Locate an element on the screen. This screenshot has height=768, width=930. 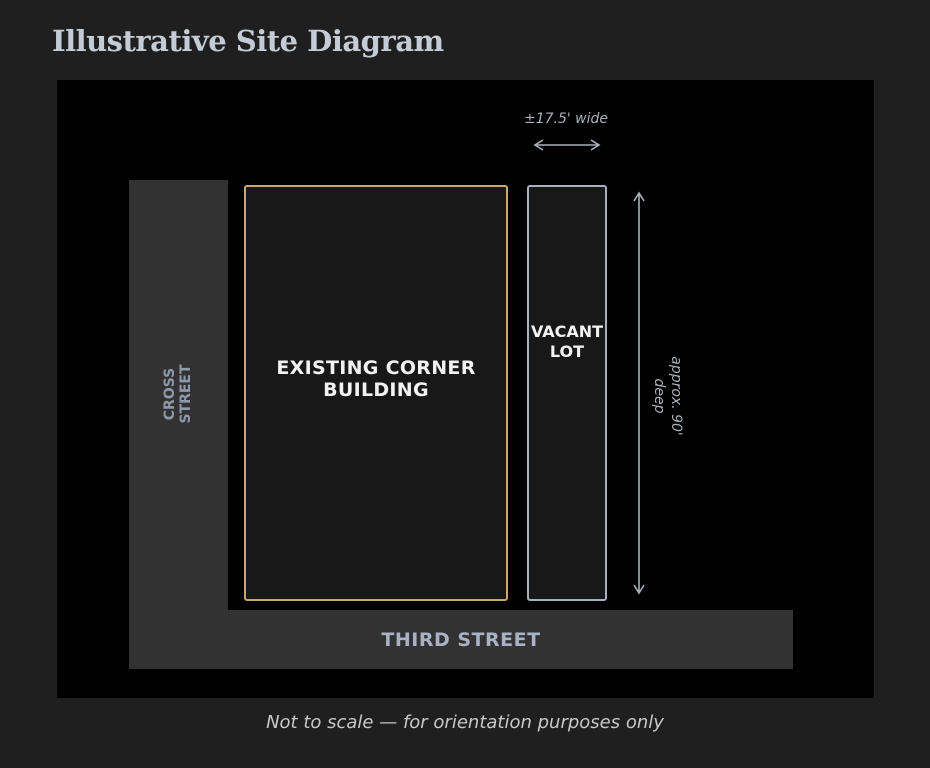
third-street-label: THIRD STREET is located at coordinates (461, 639).